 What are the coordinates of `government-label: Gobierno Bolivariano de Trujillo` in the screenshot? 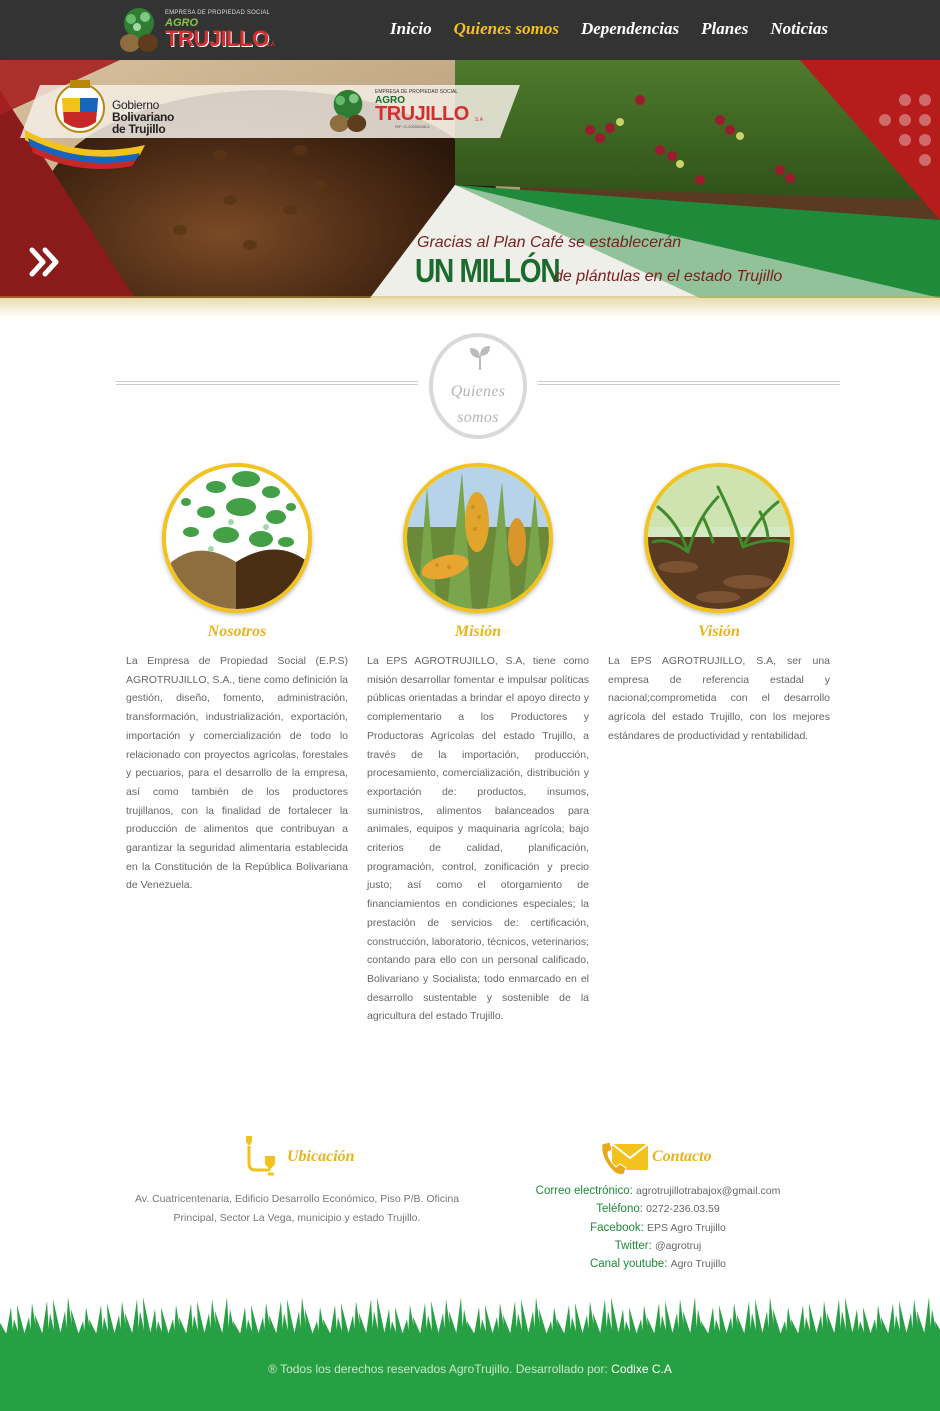 It's located at (143, 117).